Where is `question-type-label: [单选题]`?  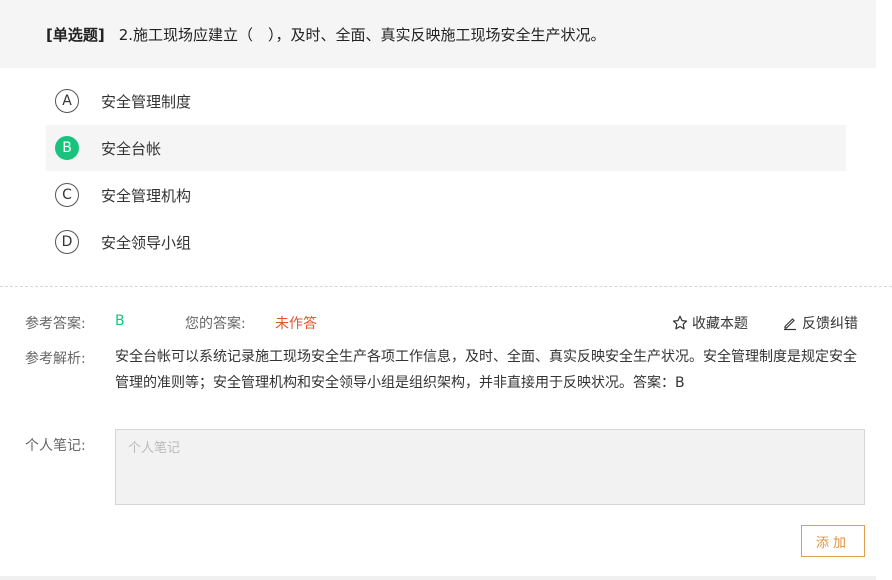
question-type-label: [单选题] is located at coordinates (75, 34).